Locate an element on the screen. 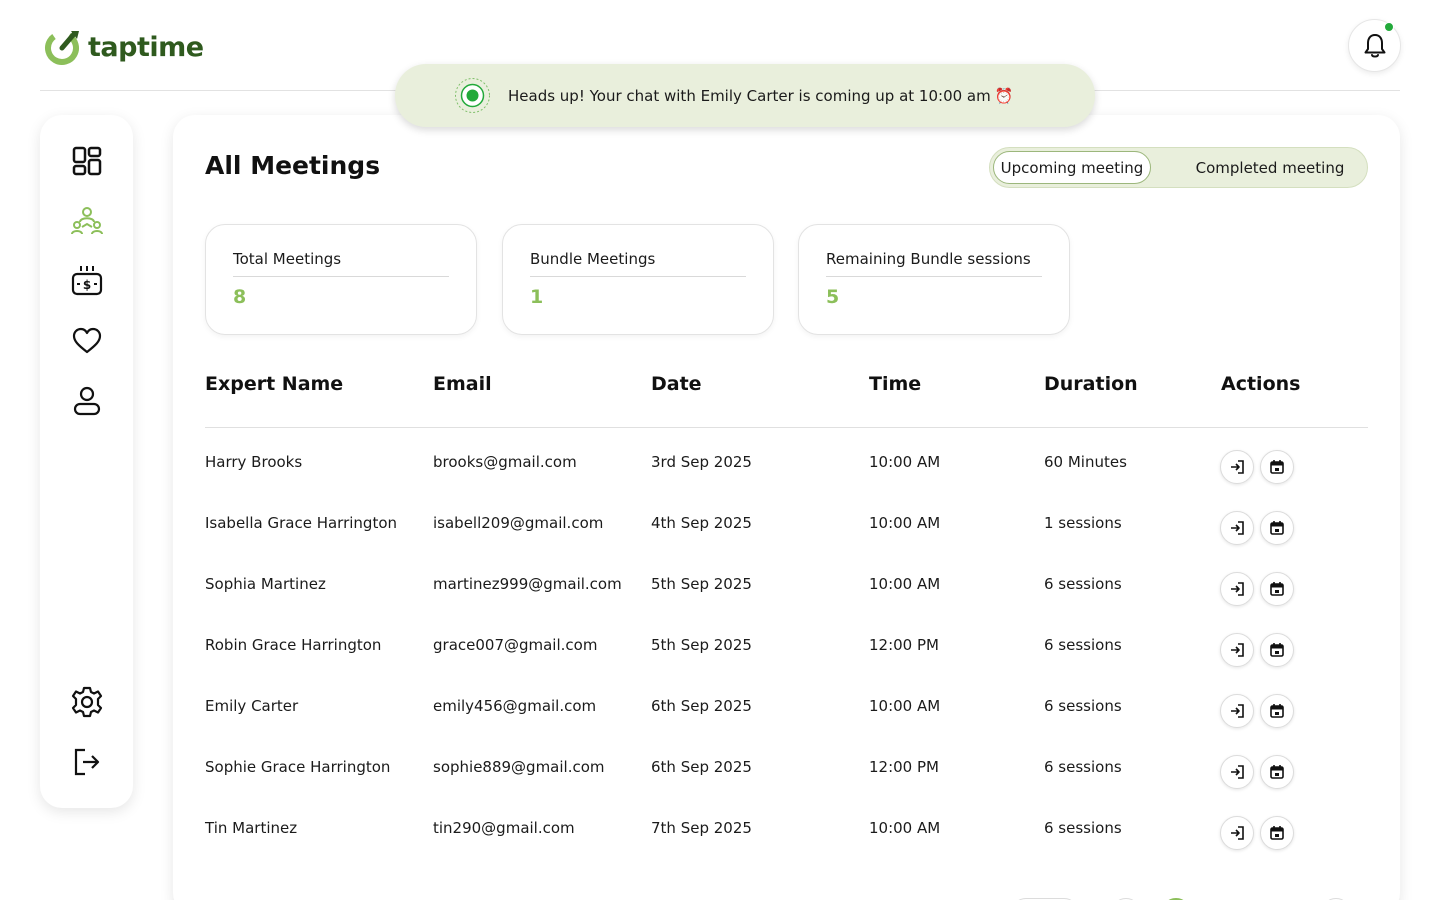 This screenshot has width=1440, height=900. bell-icon is located at coordinates (1374, 45).